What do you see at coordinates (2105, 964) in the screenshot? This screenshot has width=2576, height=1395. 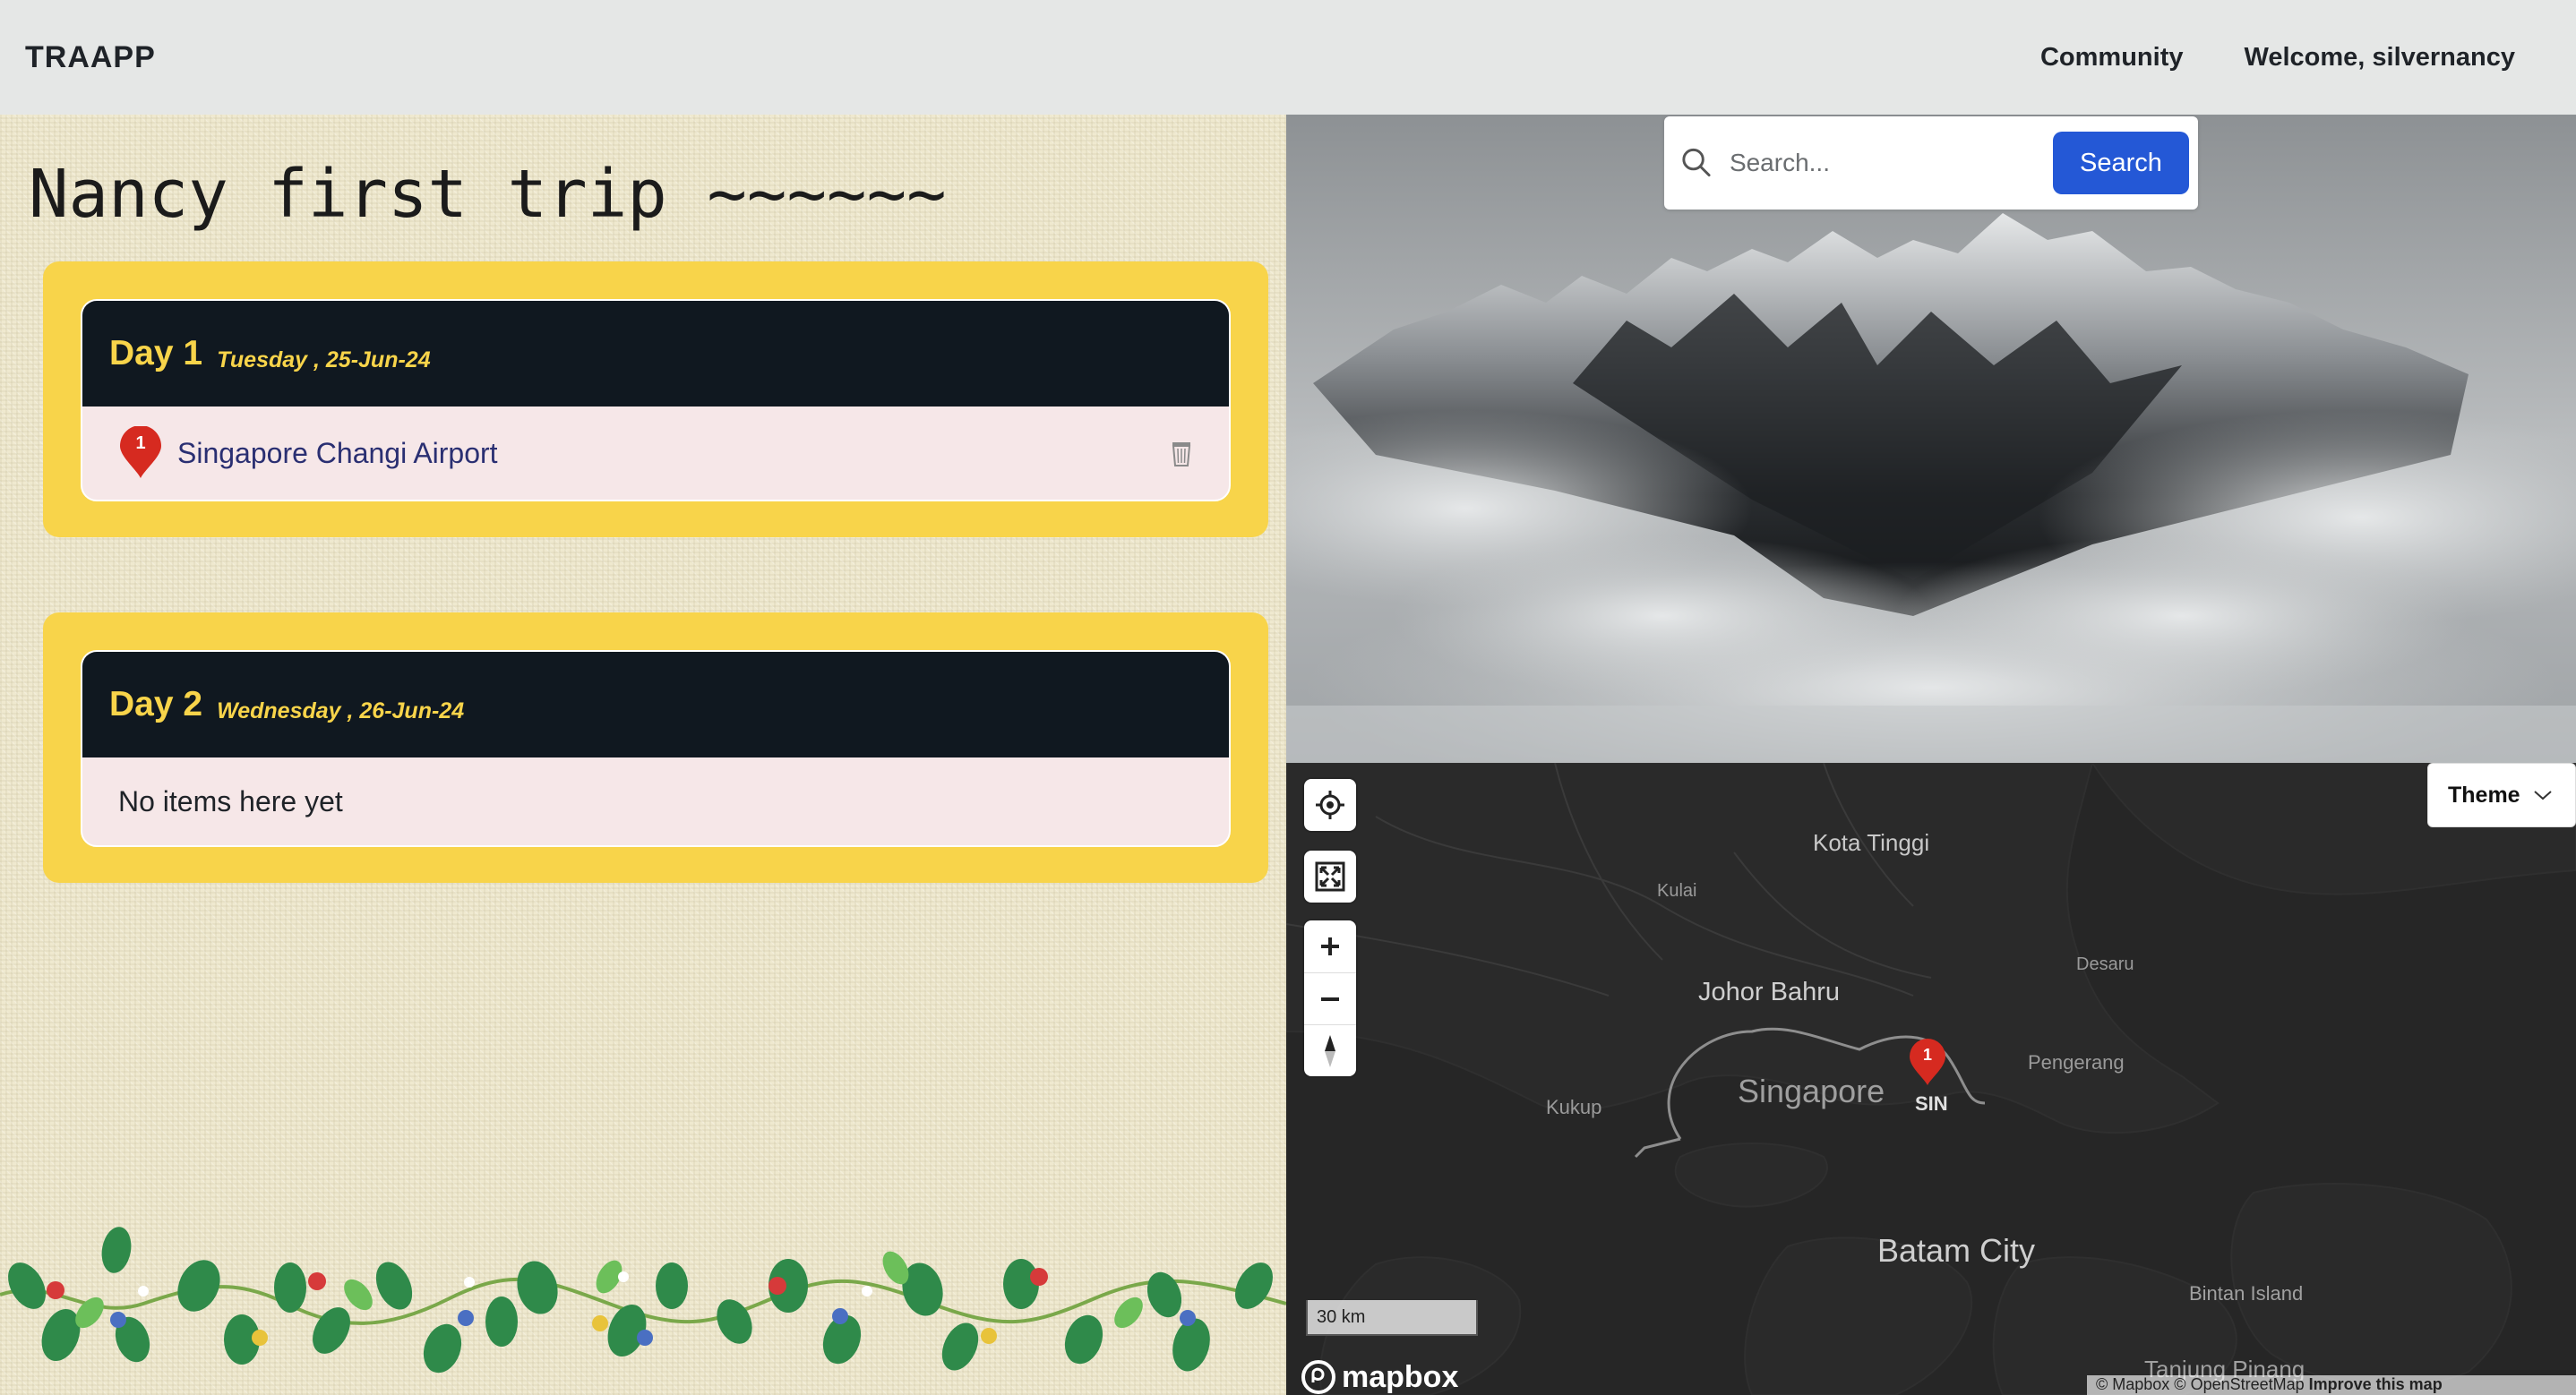 I see `map-label: Desaru` at bounding box center [2105, 964].